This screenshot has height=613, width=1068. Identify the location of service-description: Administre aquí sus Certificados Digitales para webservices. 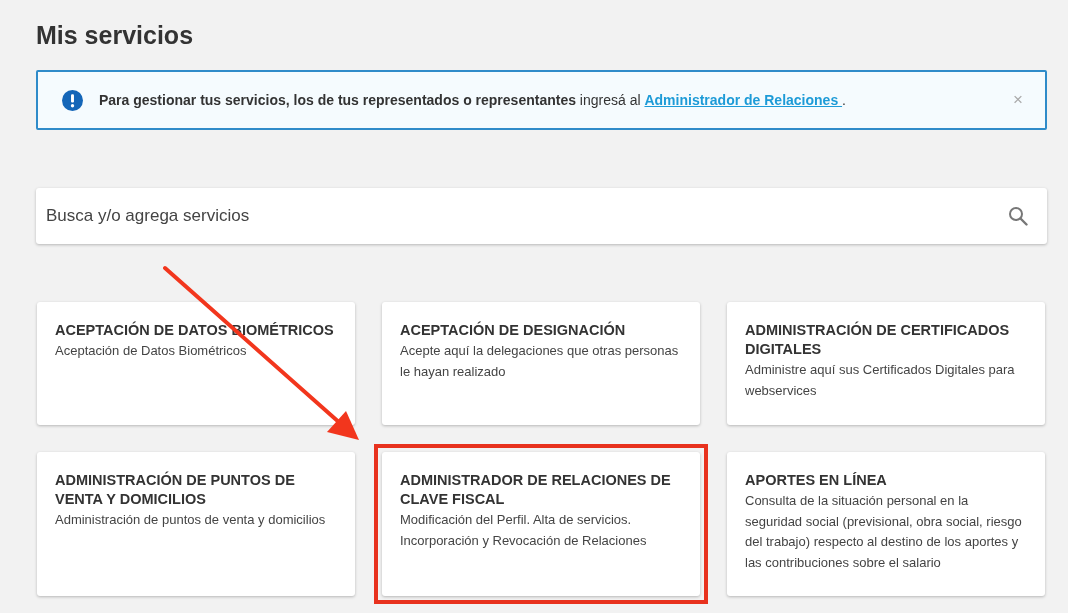
(880, 380).